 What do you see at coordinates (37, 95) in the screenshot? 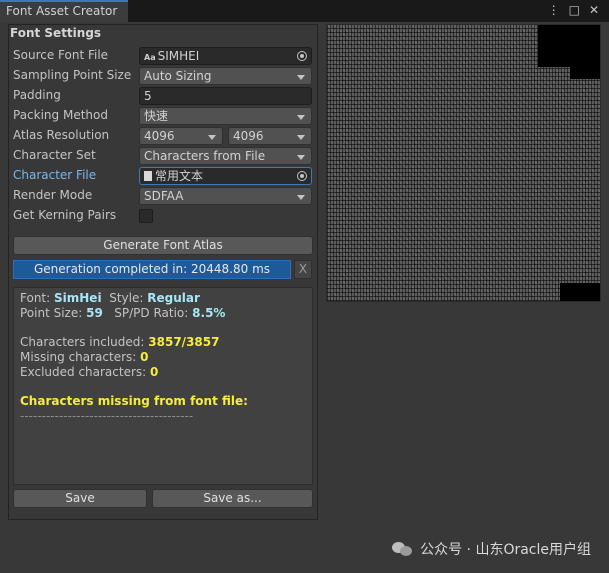
I see `label-padding: Padding` at bounding box center [37, 95].